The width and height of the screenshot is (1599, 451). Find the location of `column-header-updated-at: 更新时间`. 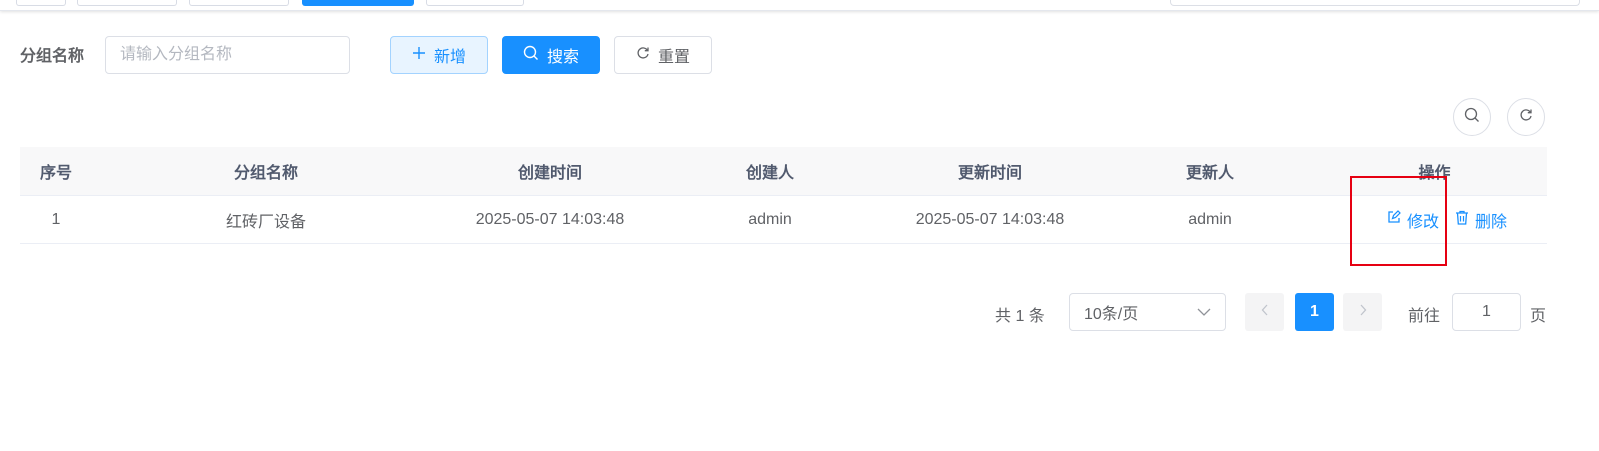

column-header-updated-at: 更新时间 is located at coordinates (989, 173).